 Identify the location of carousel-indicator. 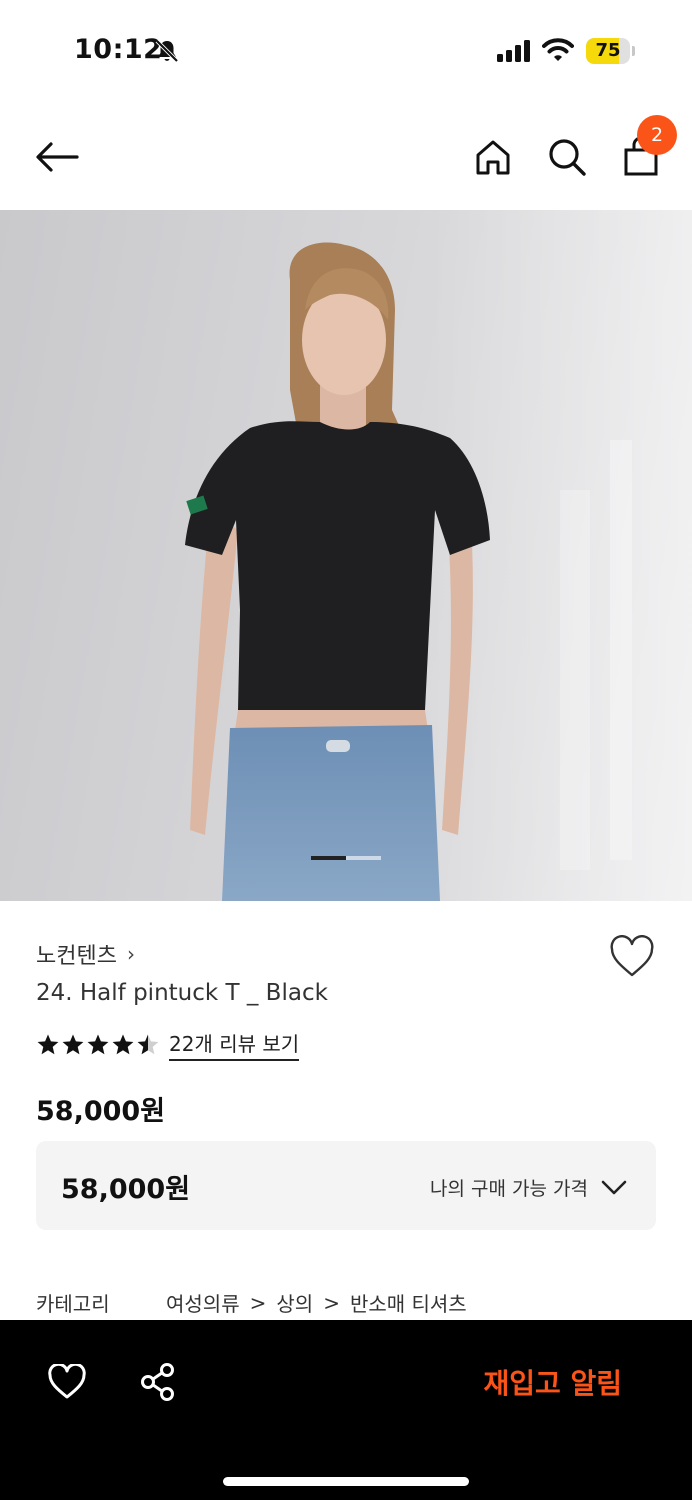
(346, 858).